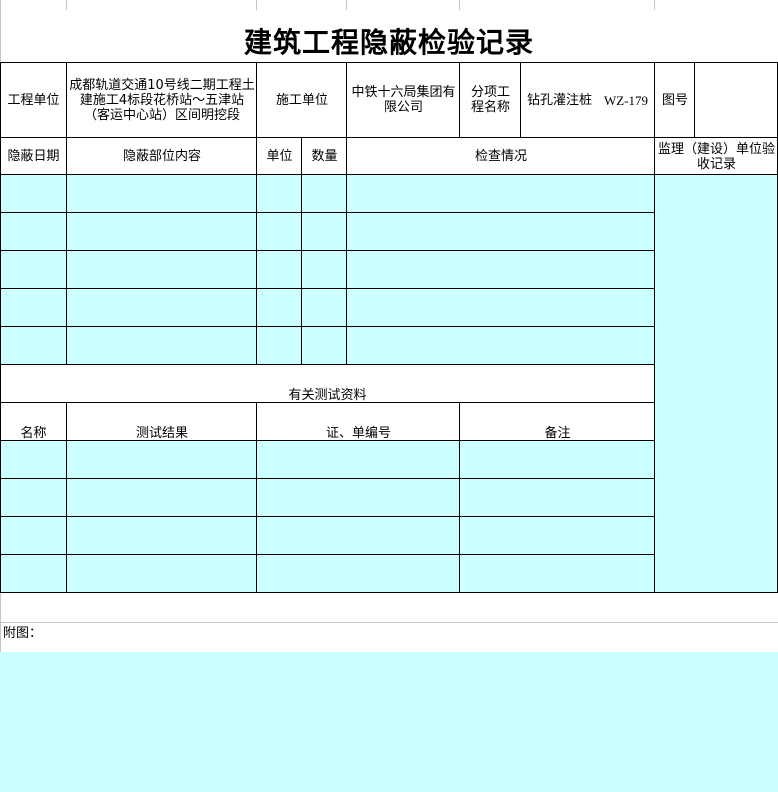 The height and width of the screenshot is (792, 778). I want to click on drawing-no-value, so click(736, 100).